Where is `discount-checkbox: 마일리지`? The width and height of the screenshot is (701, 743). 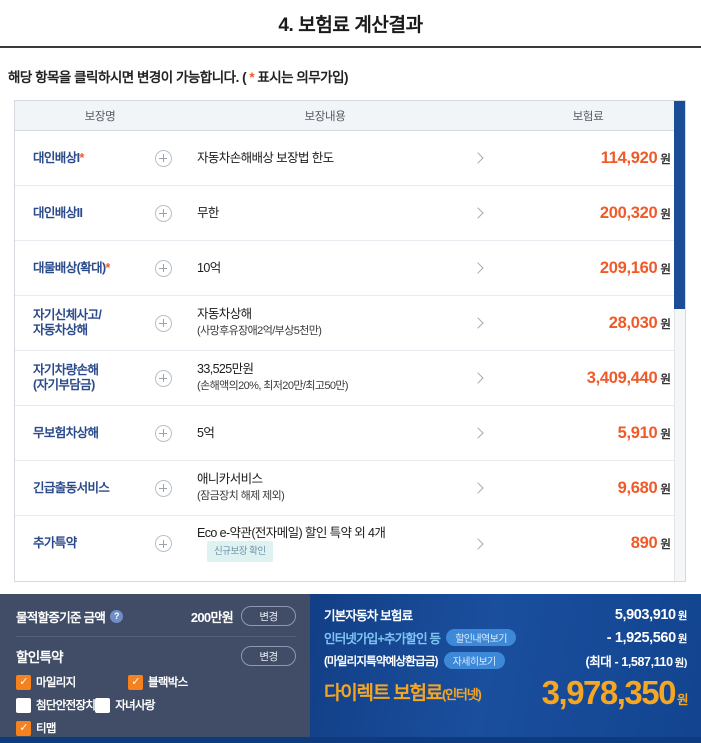
discount-checkbox: 마일리지 is located at coordinates (72, 682).